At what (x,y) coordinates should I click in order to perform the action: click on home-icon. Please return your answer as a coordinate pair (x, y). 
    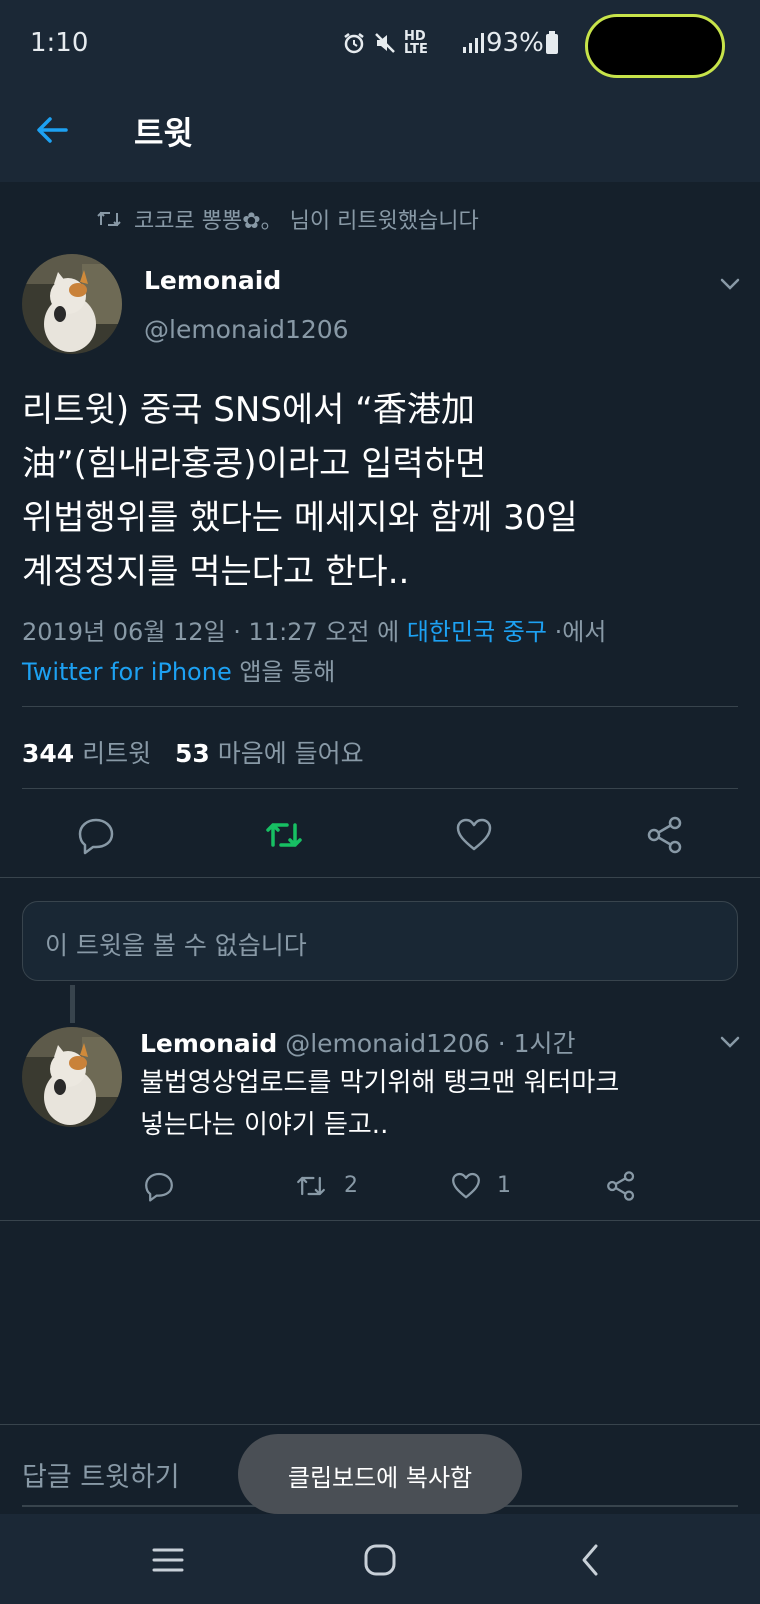
    Looking at the image, I should click on (380, 1560).